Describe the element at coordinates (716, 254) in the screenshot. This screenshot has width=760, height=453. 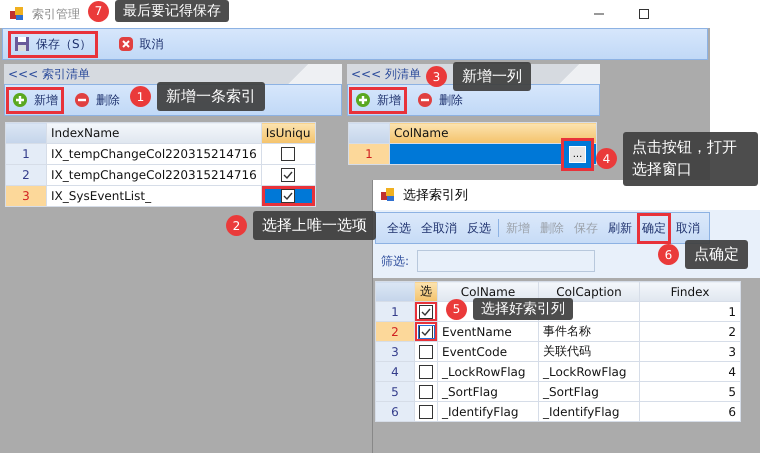
I see `callout-tooltip: 点确定` at that location.